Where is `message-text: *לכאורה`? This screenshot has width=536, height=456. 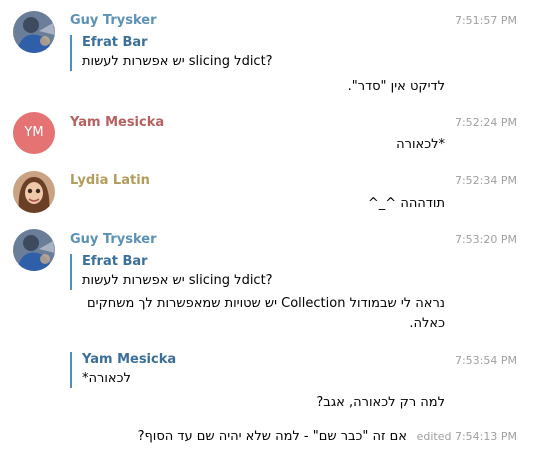 message-text: *לכאורה is located at coordinates (420, 144).